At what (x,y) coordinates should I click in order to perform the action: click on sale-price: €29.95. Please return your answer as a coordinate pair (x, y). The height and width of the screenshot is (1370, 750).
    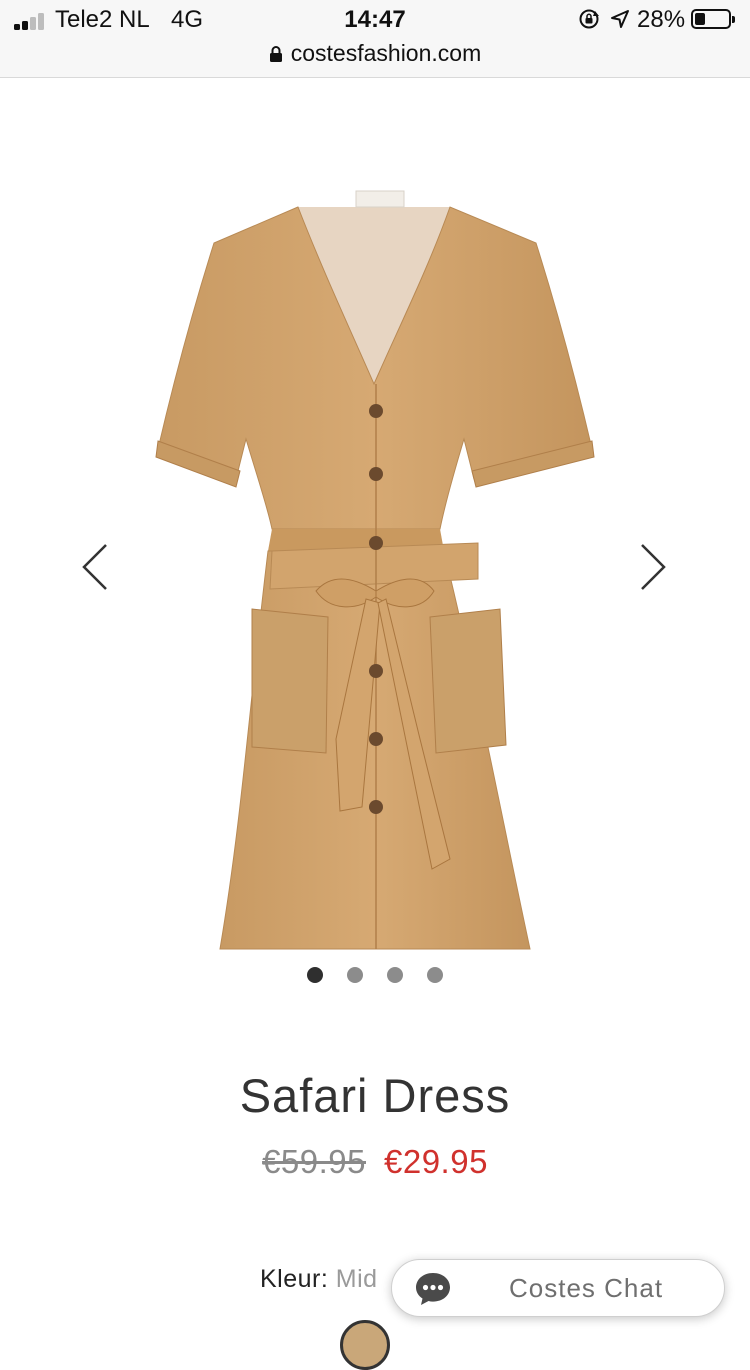
    Looking at the image, I should click on (436, 1161).